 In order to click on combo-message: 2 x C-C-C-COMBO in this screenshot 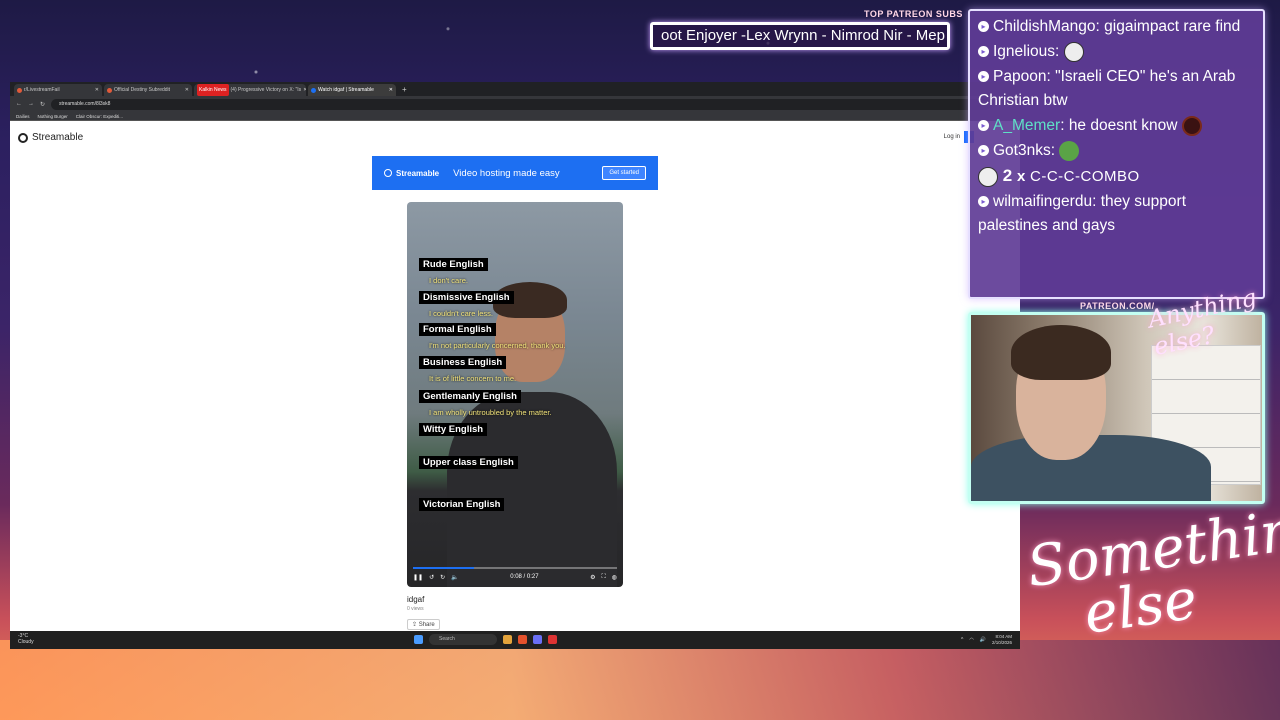, I will do `click(1116, 176)`.